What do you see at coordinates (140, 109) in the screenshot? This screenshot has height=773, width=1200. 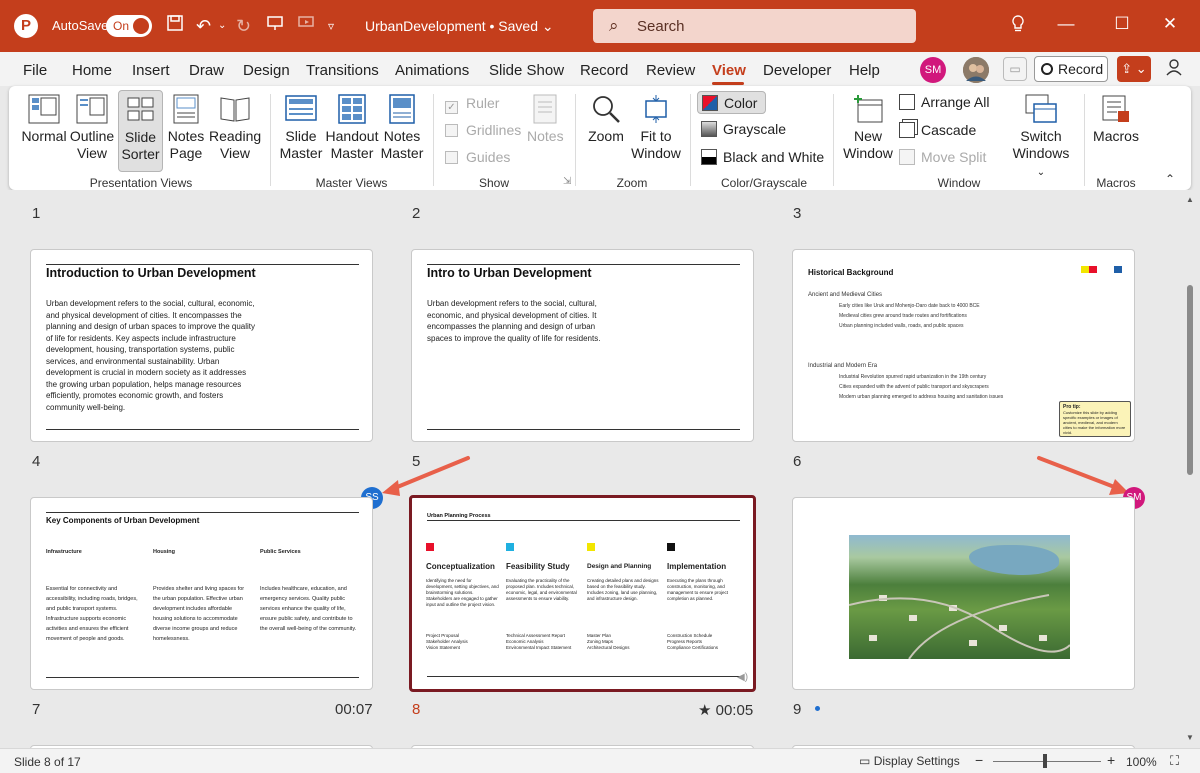 I see `slide-sorter-icon` at bounding box center [140, 109].